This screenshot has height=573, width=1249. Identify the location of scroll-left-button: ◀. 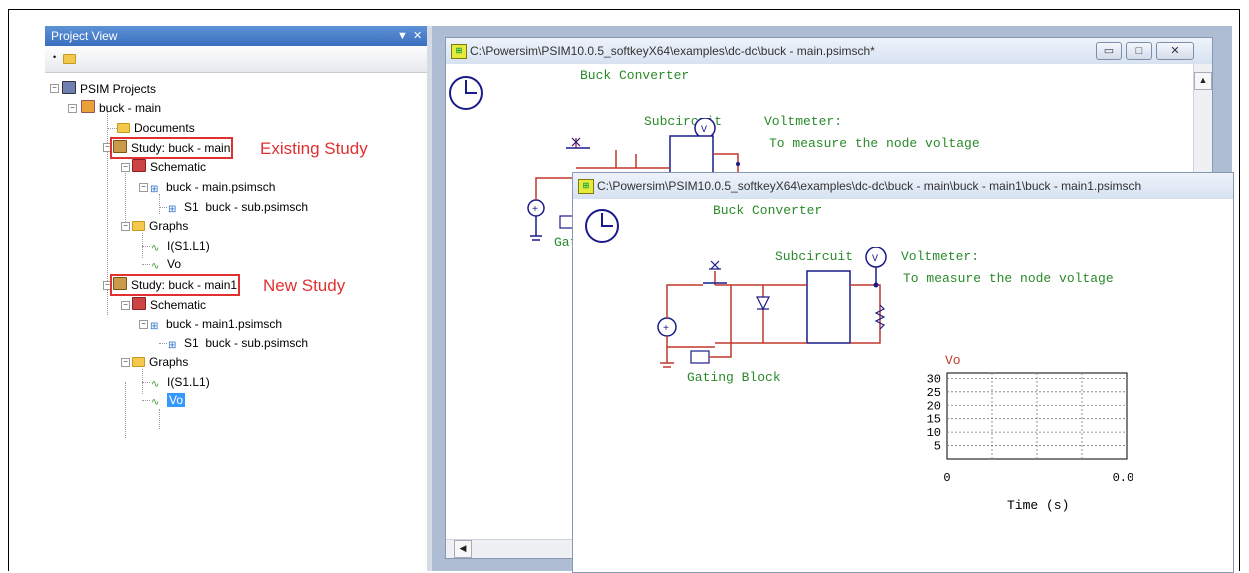
(463, 549).